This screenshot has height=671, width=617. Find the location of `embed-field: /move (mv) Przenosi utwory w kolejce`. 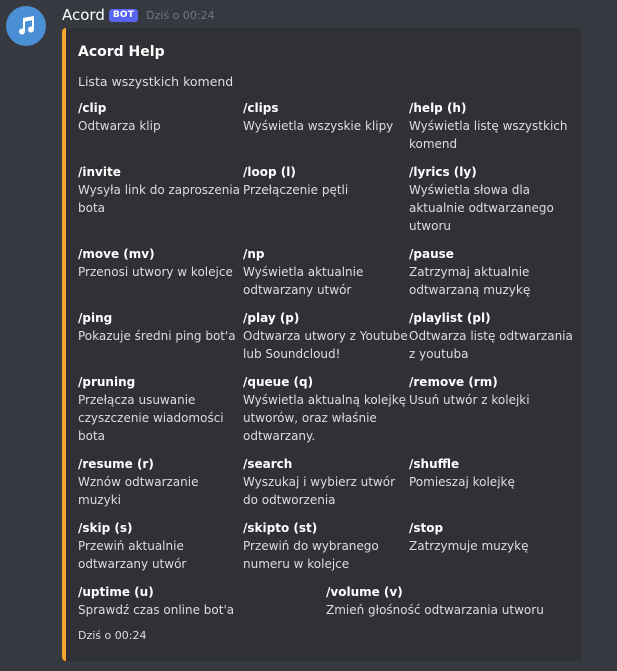

embed-field: /move (mv) Przenosi utwory w kolejce is located at coordinates (160, 263).